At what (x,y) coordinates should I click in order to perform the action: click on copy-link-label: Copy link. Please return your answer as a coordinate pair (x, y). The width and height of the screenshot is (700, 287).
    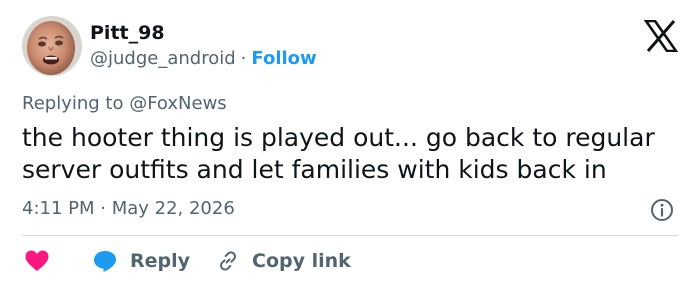
    Looking at the image, I should click on (301, 261).